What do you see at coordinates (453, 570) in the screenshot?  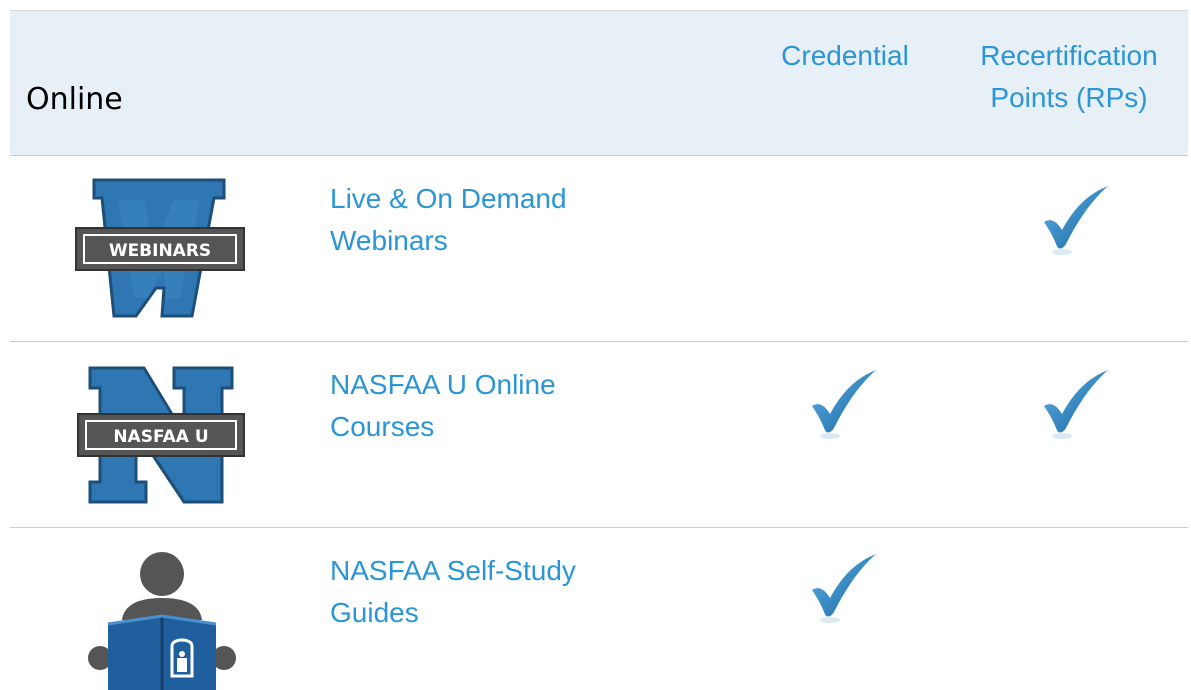 I see `self-study-link-line1: NASFAA Self-Study` at bounding box center [453, 570].